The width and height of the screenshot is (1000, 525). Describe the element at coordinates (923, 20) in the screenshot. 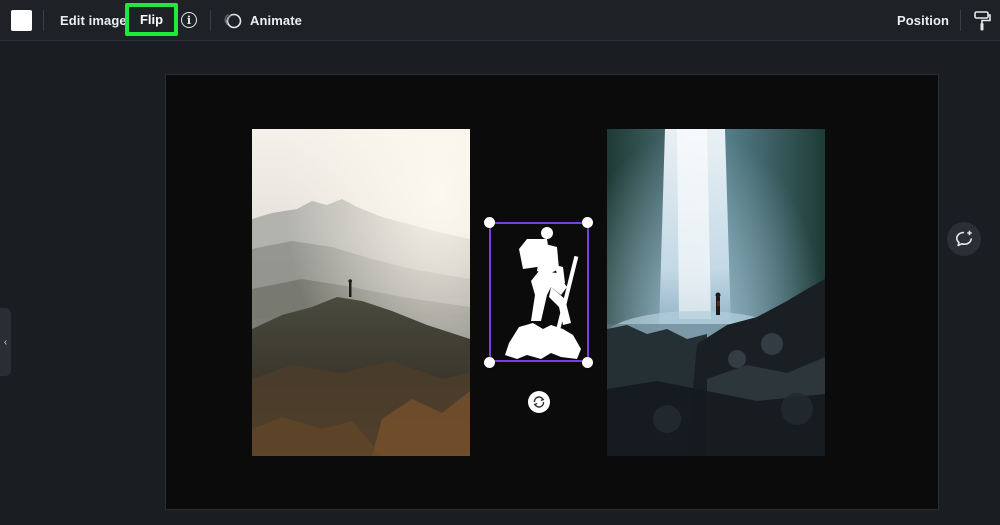

I see `position-button: Position` at that location.